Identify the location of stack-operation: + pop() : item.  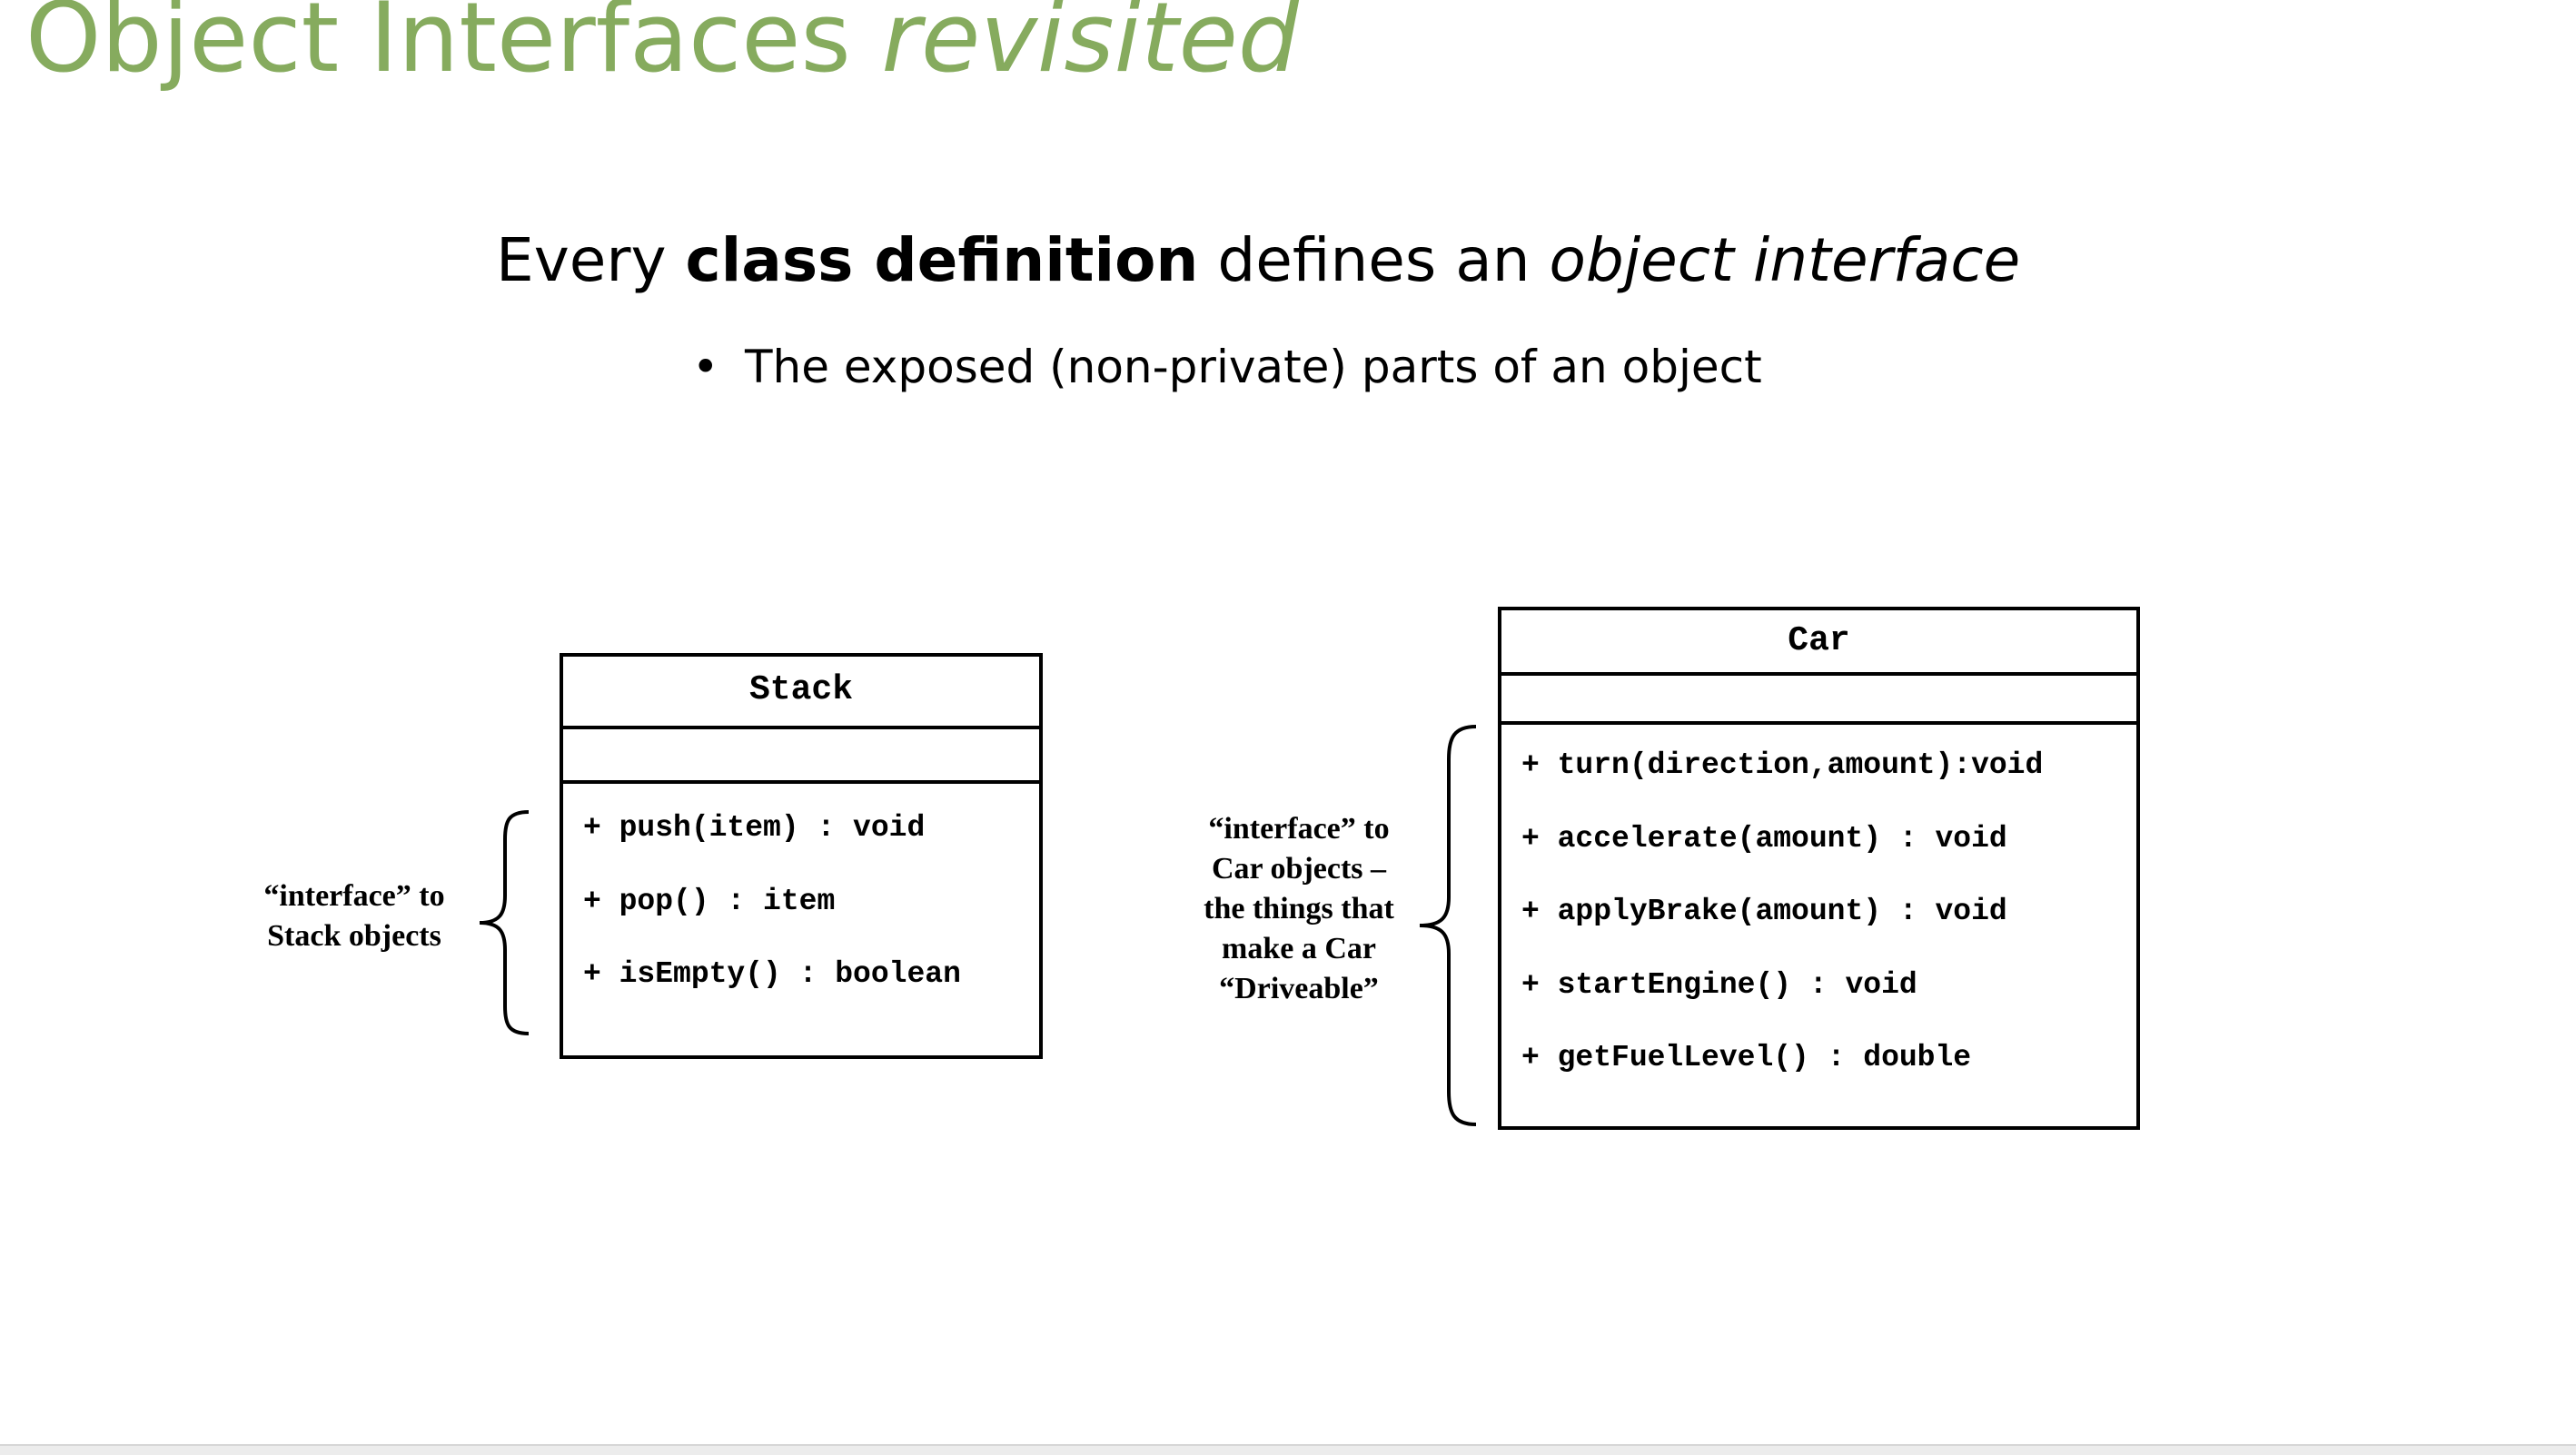
(709, 902).